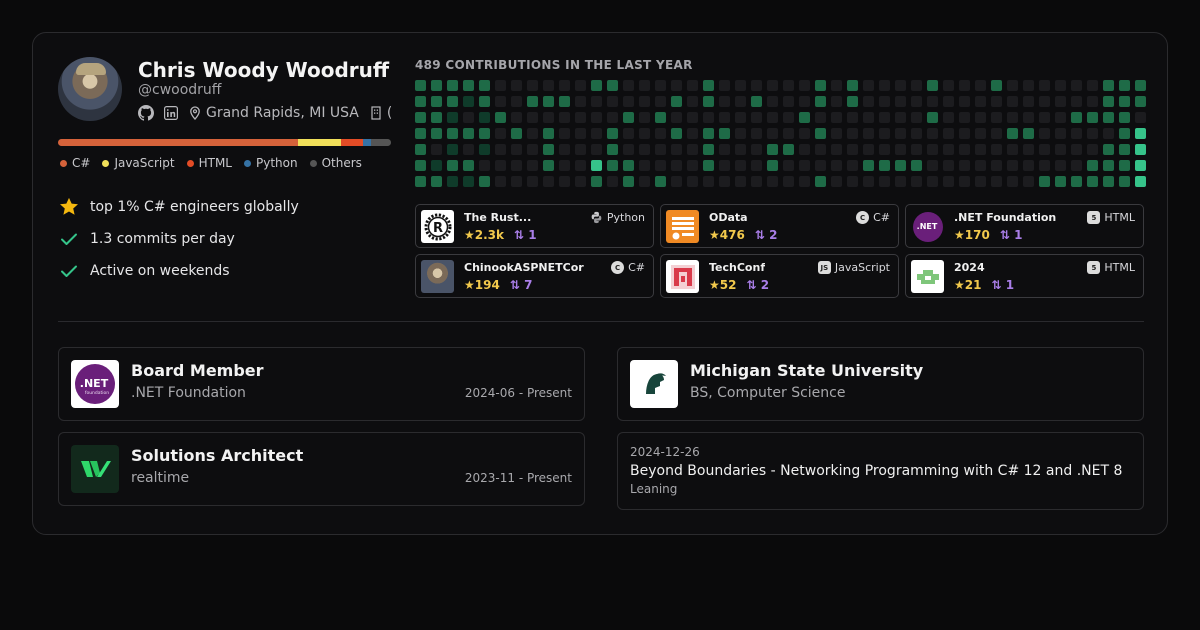 Image resolution: width=1200 pixels, height=630 pixels. I want to click on repo-name: OData, so click(728, 217).